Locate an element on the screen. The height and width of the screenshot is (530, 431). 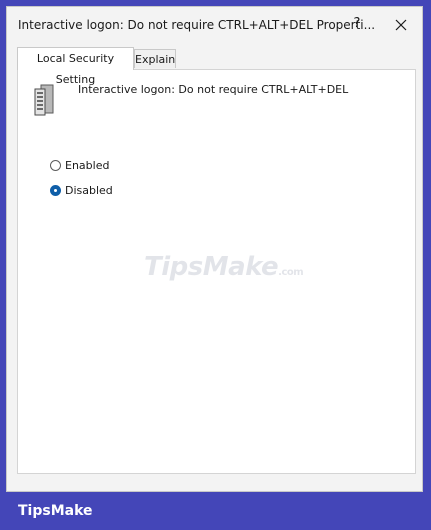
enabled-option: Enabled is located at coordinates (79, 165).